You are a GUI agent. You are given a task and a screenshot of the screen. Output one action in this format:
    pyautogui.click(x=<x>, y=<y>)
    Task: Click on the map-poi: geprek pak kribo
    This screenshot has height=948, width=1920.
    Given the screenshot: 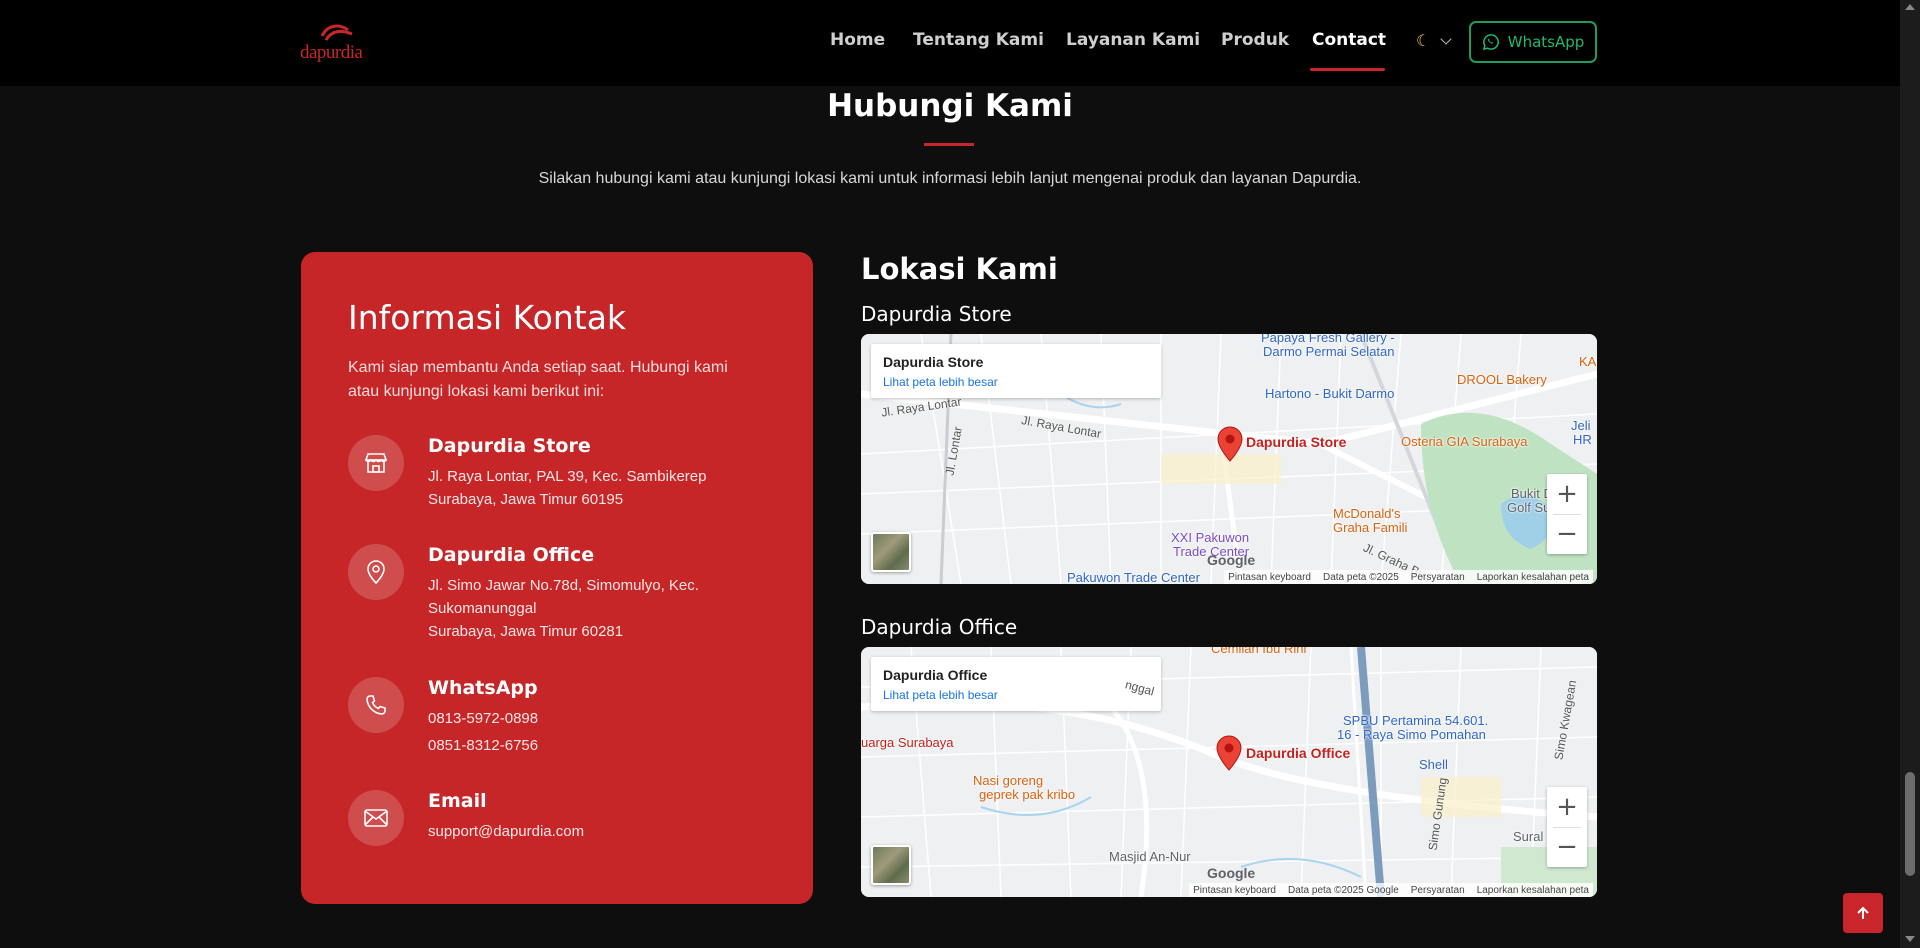 What is the action you would take?
    pyautogui.click(x=1027, y=794)
    